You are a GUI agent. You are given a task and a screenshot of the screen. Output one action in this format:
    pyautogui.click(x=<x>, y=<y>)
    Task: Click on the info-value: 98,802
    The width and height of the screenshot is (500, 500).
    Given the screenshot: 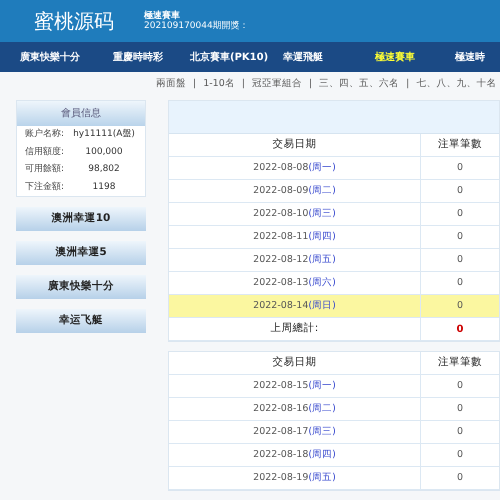 What is the action you would take?
    pyautogui.click(x=104, y=169)
    